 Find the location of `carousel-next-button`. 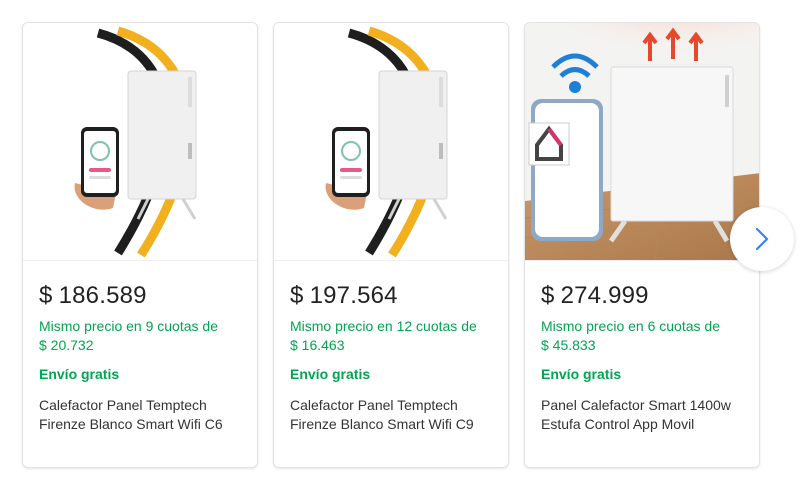

carousel-next-button is located at coordinates (762, 239).